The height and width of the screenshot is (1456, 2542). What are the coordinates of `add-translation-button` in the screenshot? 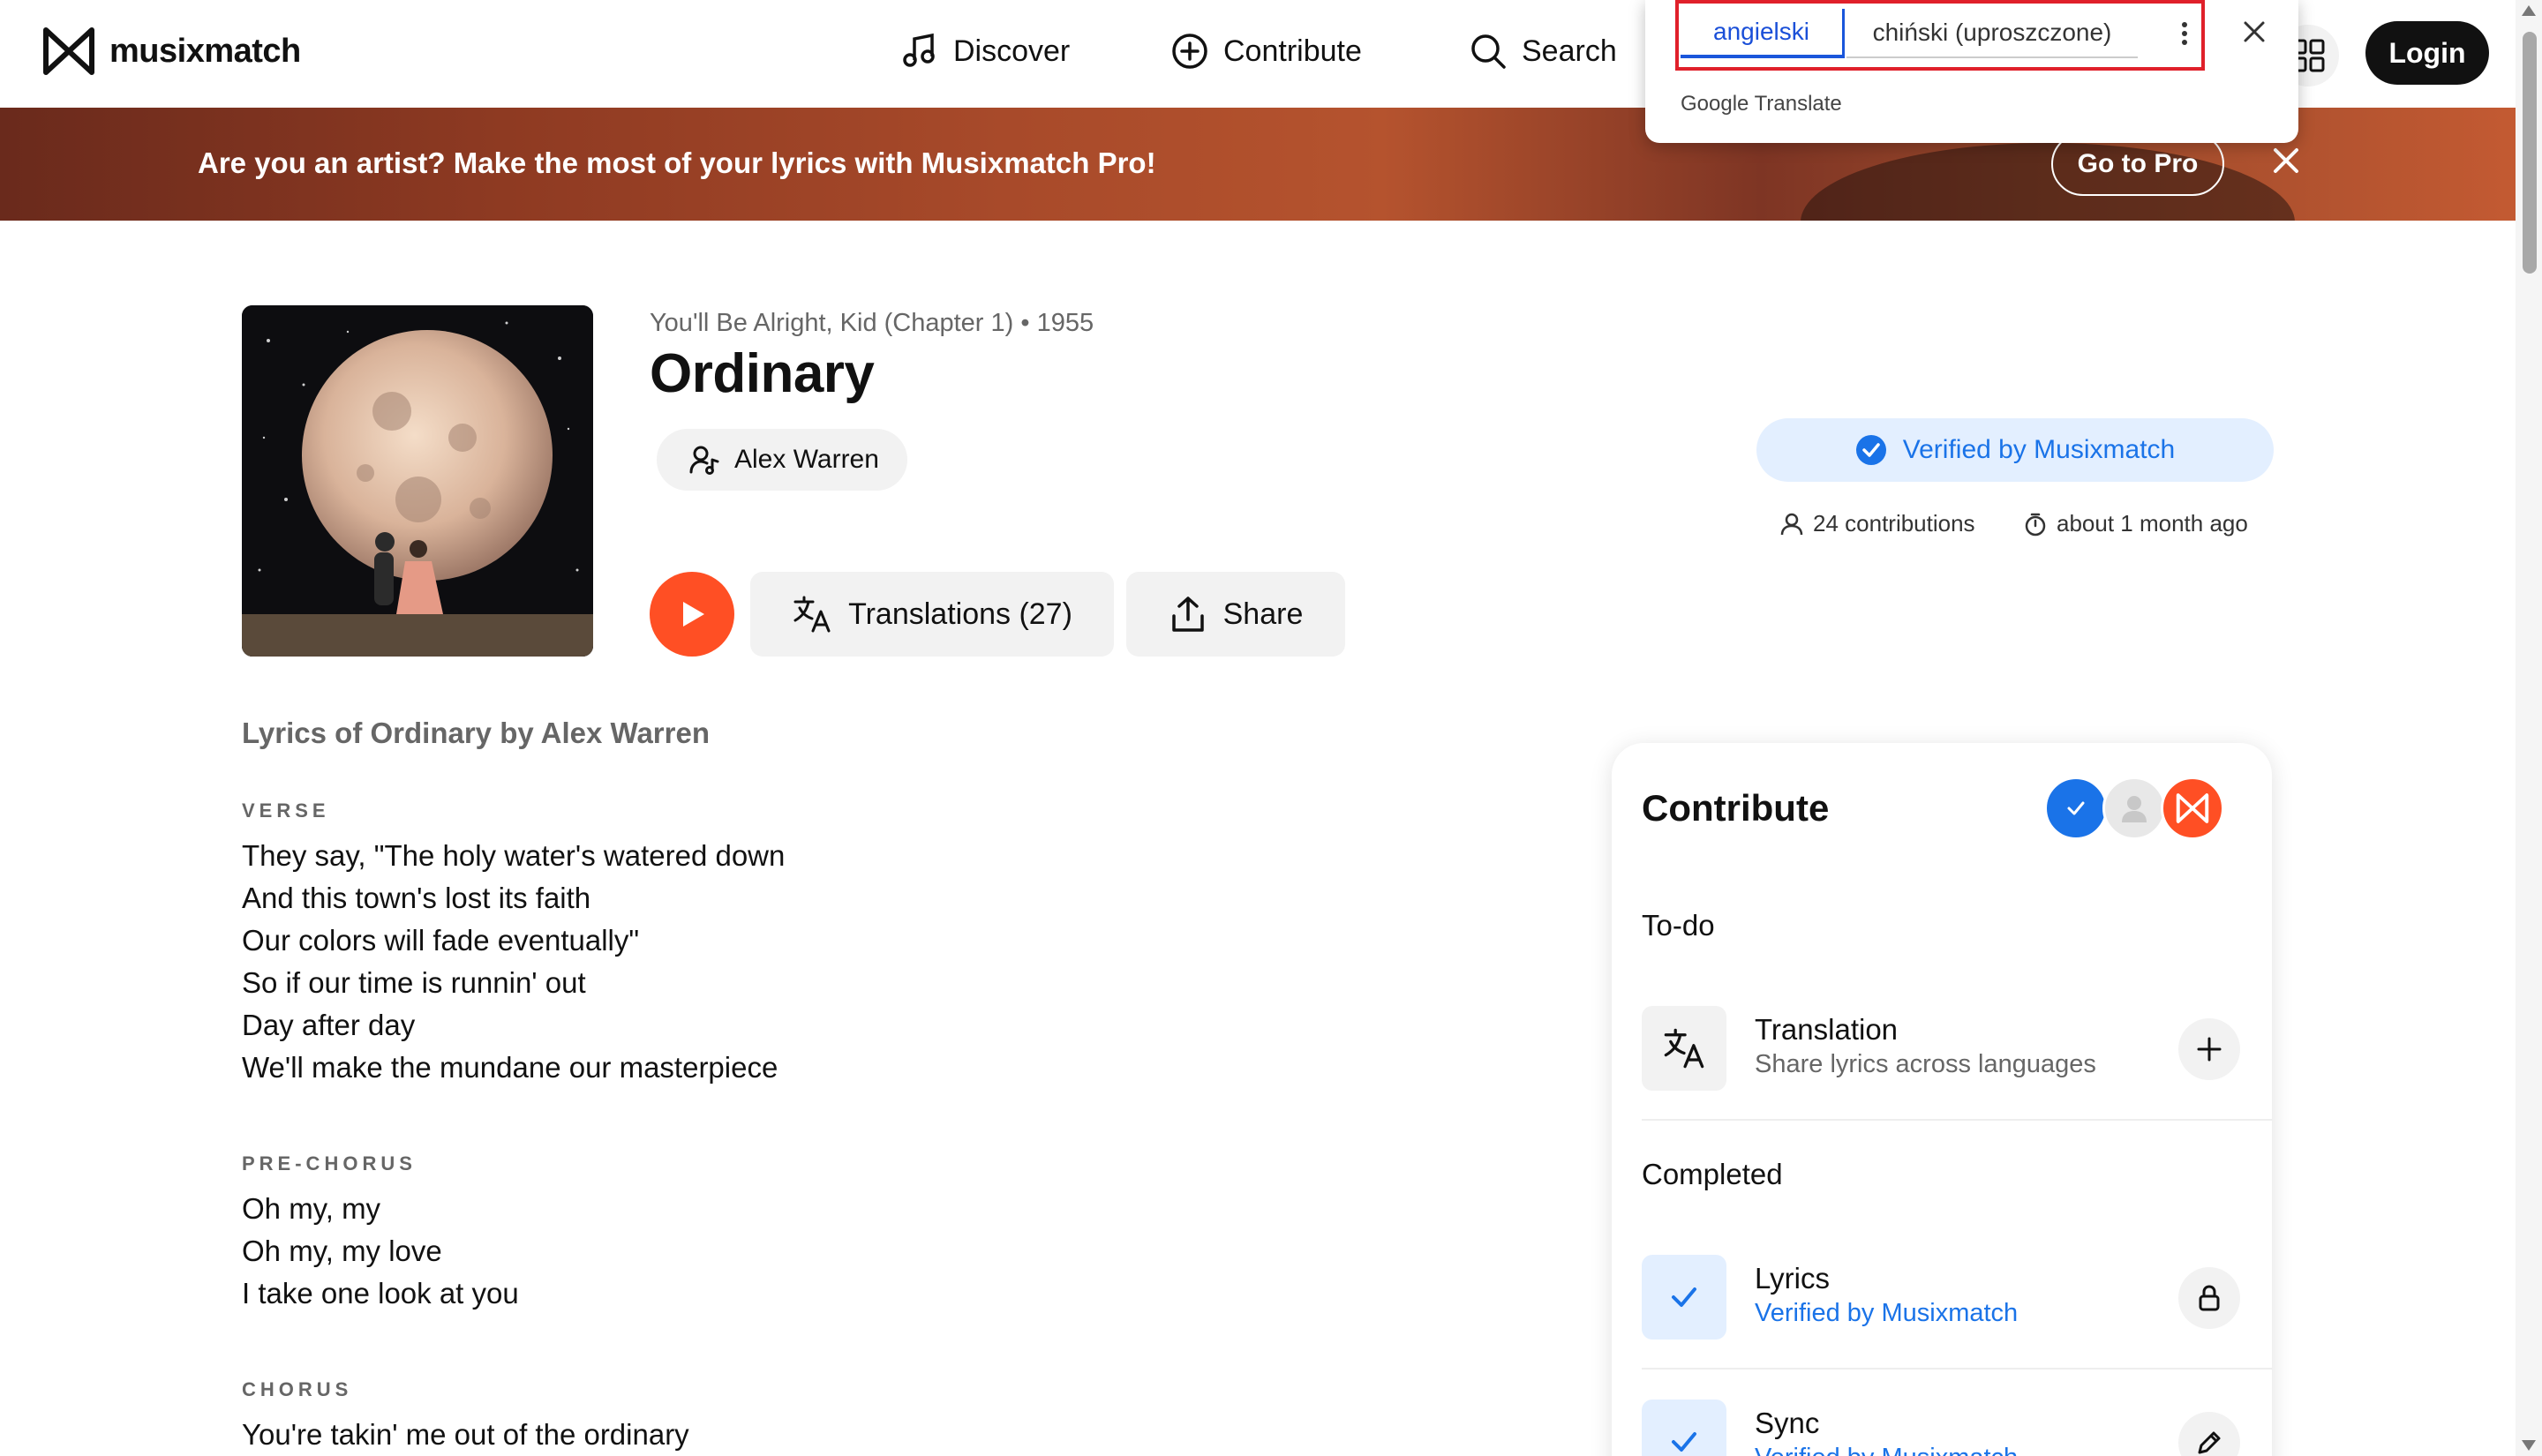 It's located at (2209, 1049).